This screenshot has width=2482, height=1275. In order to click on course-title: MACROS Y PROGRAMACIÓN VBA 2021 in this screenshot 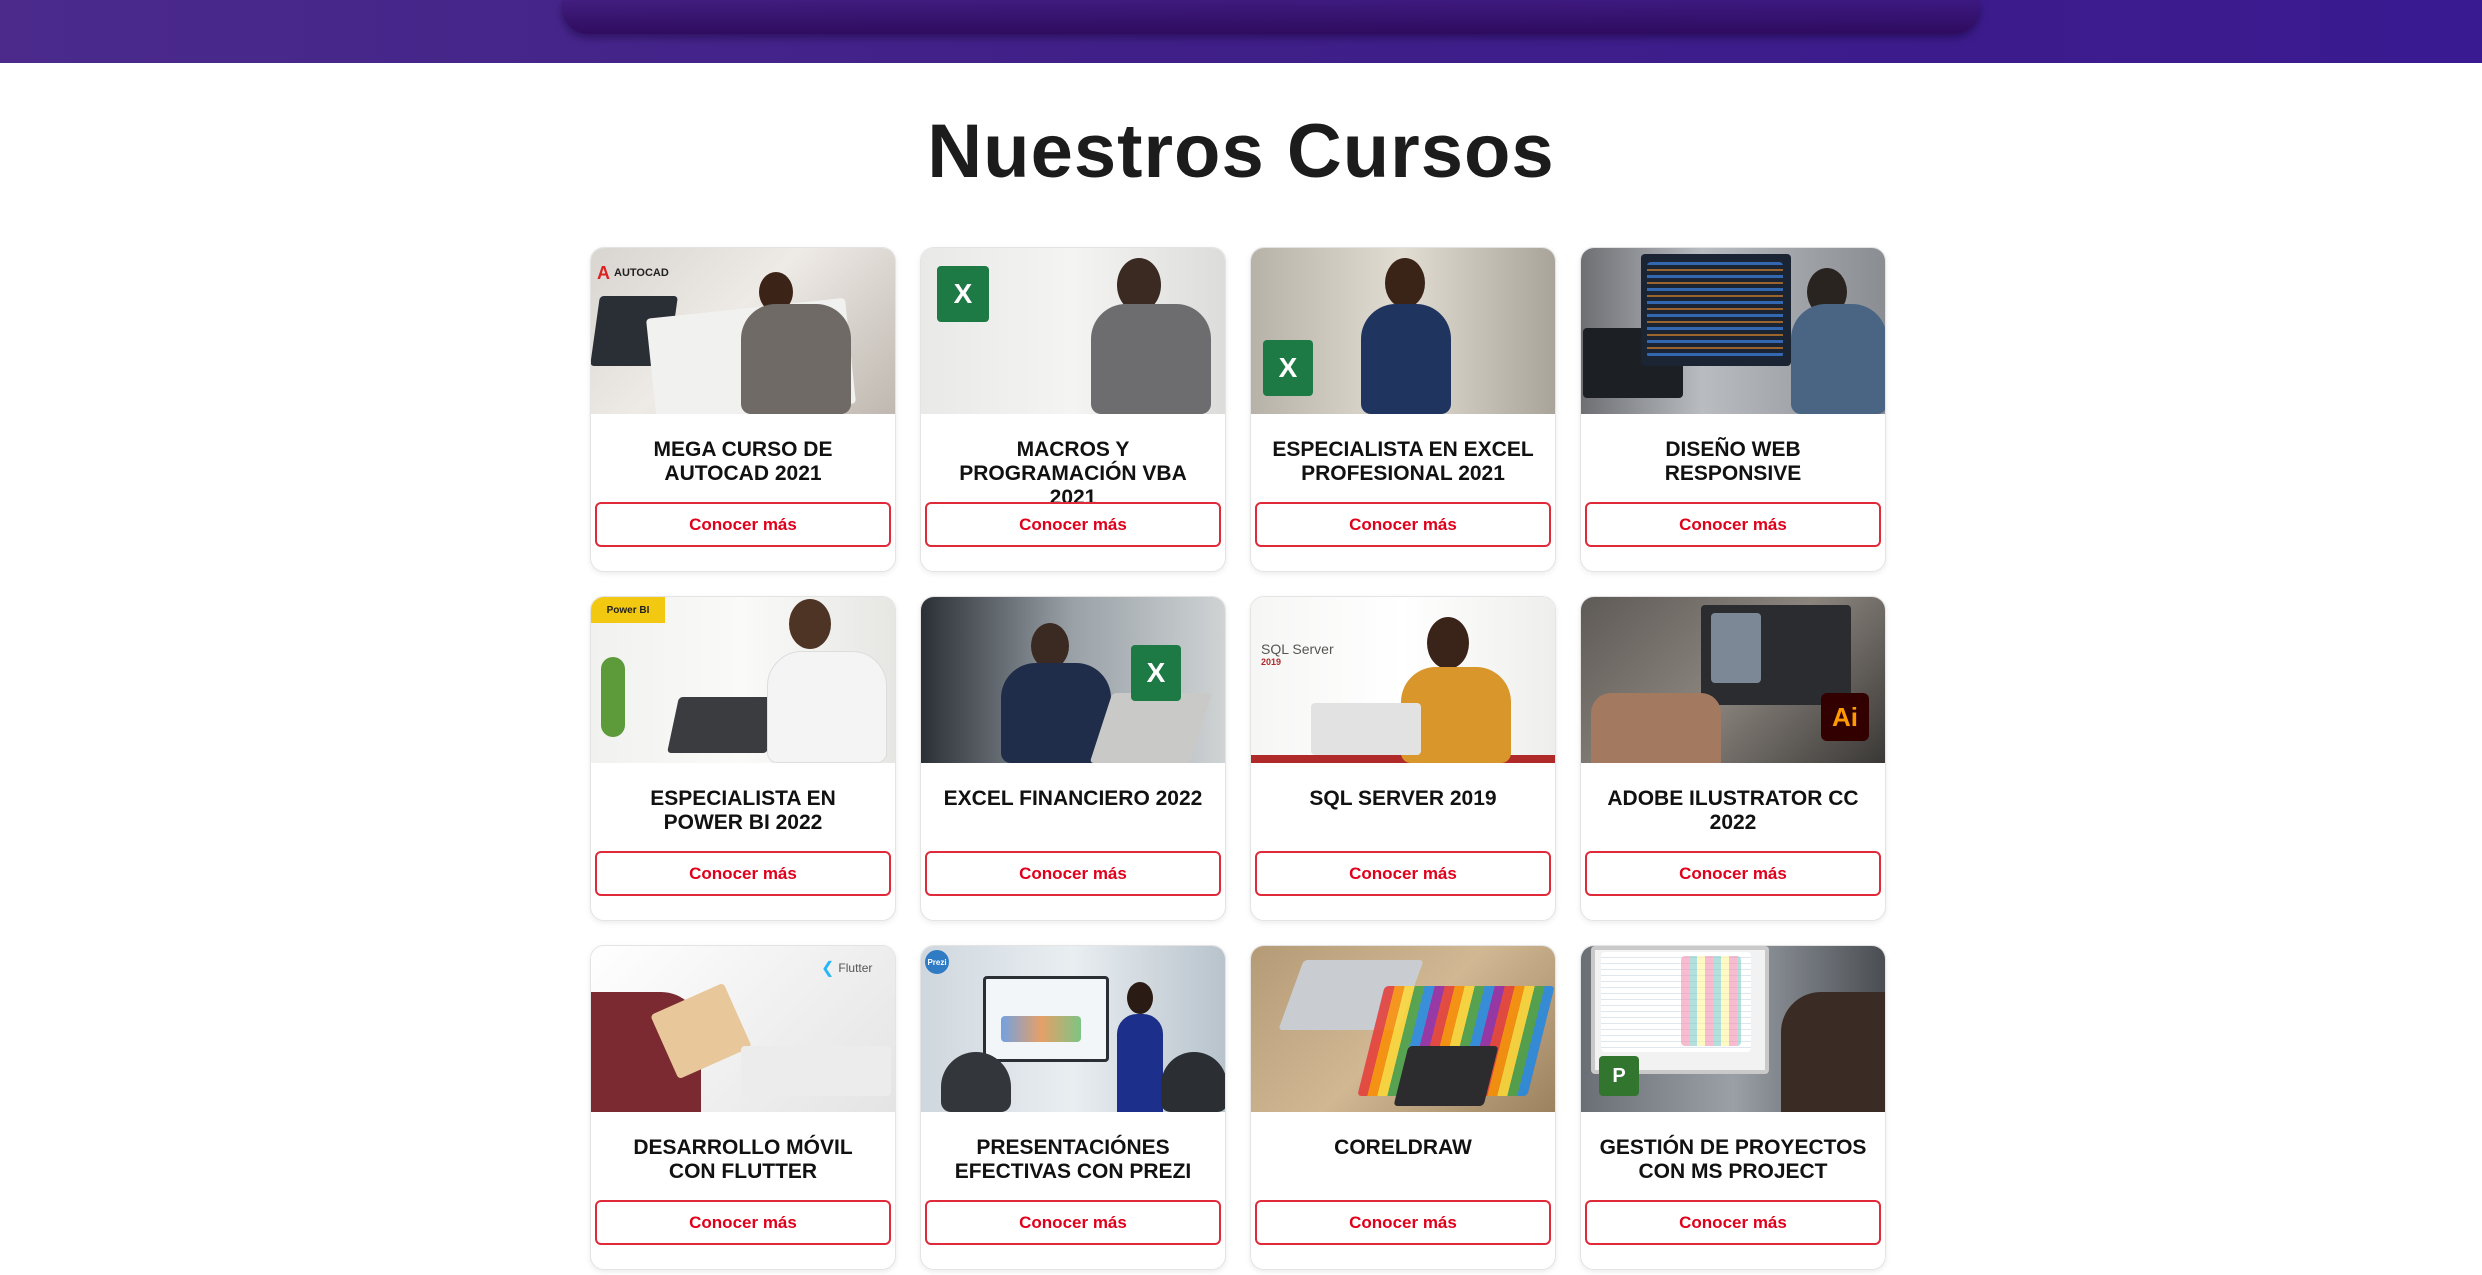, I will do `click(1073, 473)`.